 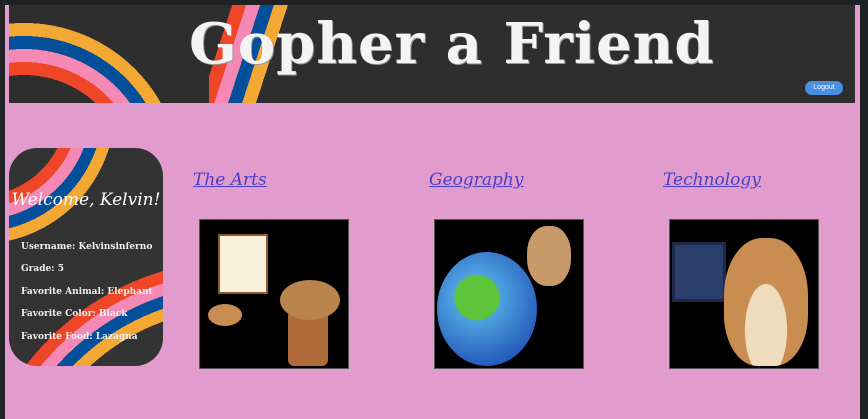 What do you see at coordinates (699, 272) in the screenshot?
I see `laptop` at bounding box center [699, 272].